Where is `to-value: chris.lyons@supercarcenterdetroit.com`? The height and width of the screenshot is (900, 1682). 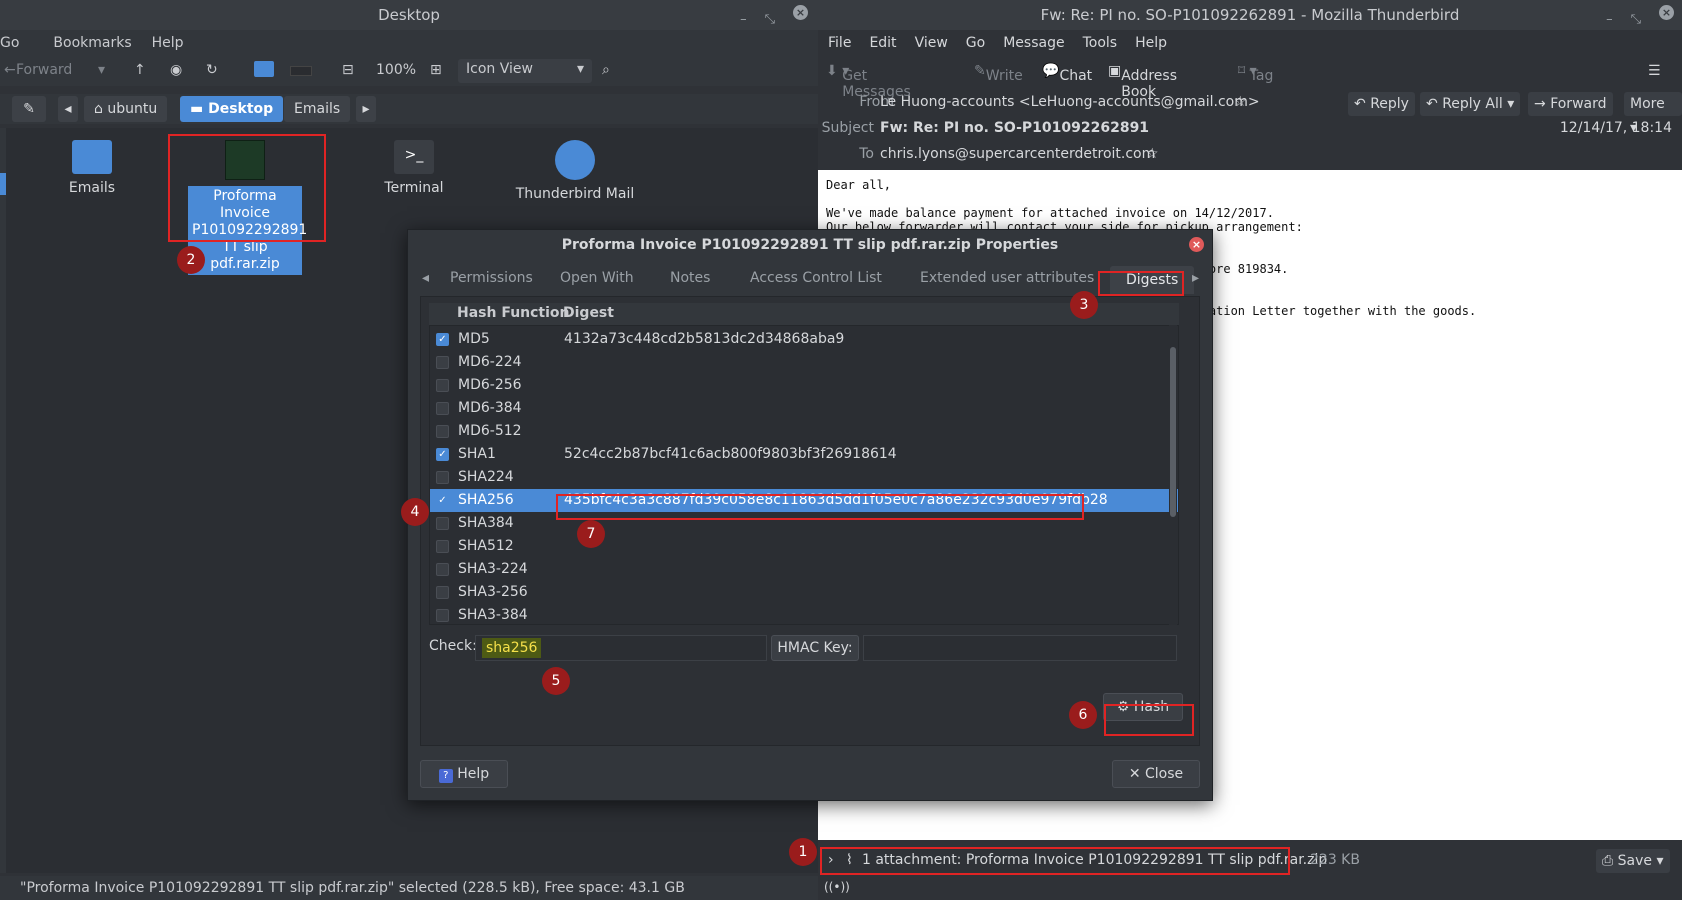
to-value: chris.lyons@supercarcenterdetroit.com is located at coordinates (1017, 154).